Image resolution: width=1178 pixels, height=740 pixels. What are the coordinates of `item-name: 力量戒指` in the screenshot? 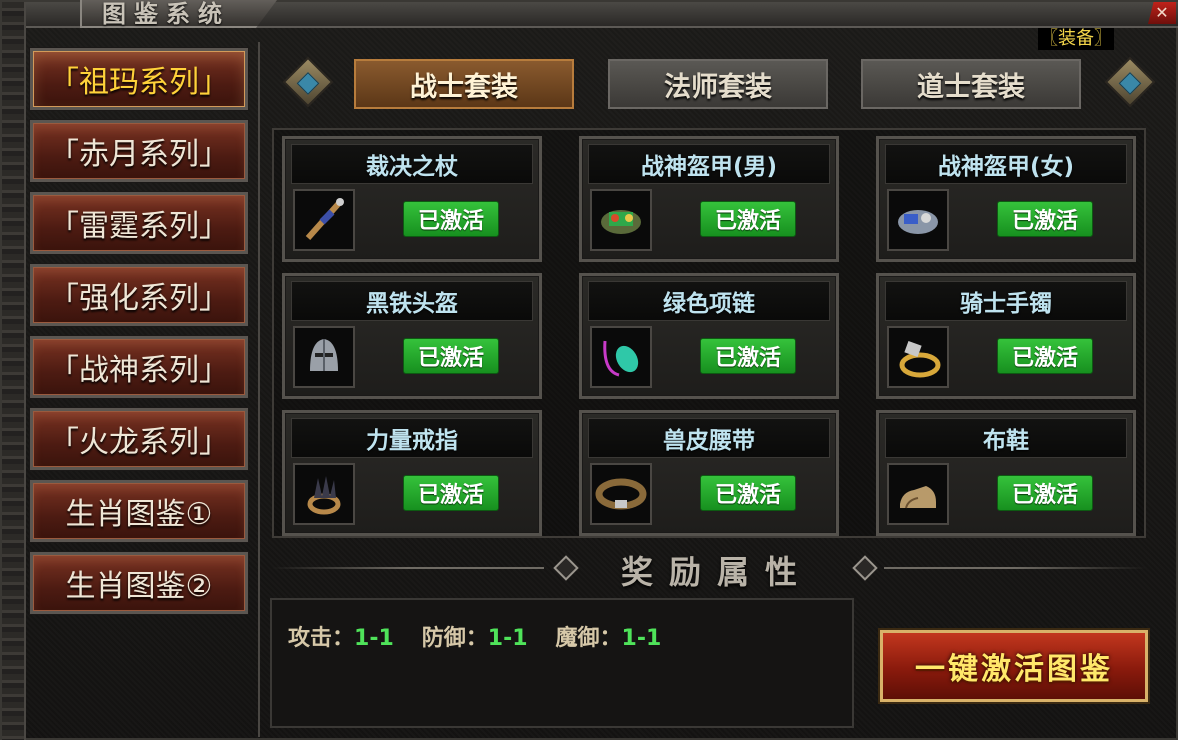 It's located at (412, 438).